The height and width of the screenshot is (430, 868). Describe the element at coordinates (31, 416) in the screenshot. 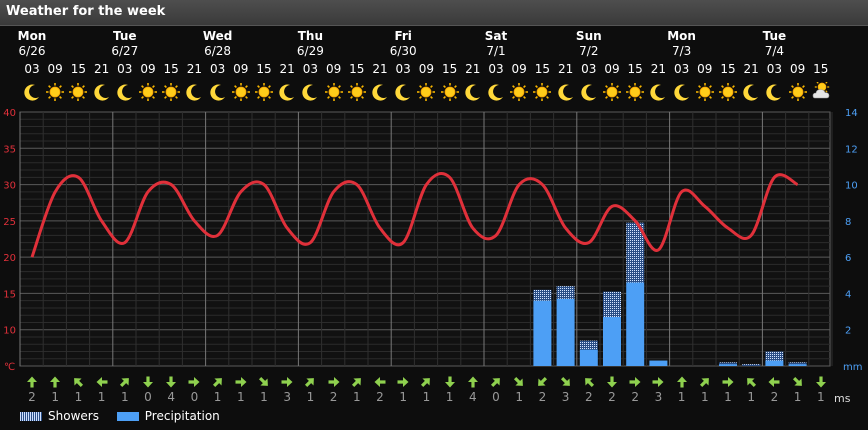

I see `showers-swatch` at that location.